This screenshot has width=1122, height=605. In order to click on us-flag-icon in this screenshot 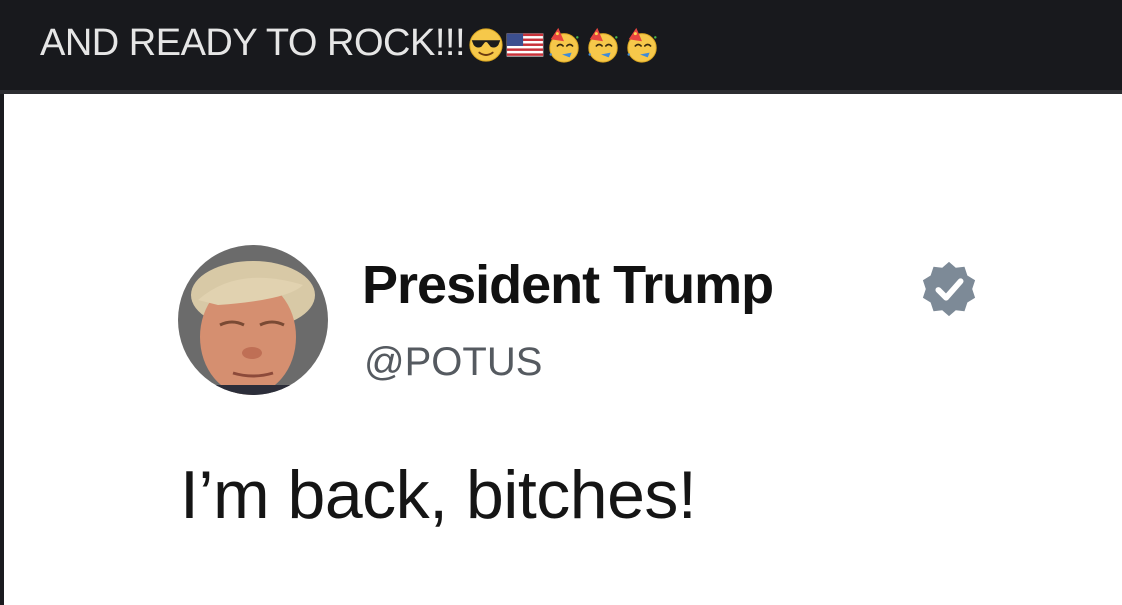, I will do `click(525, 45)`.